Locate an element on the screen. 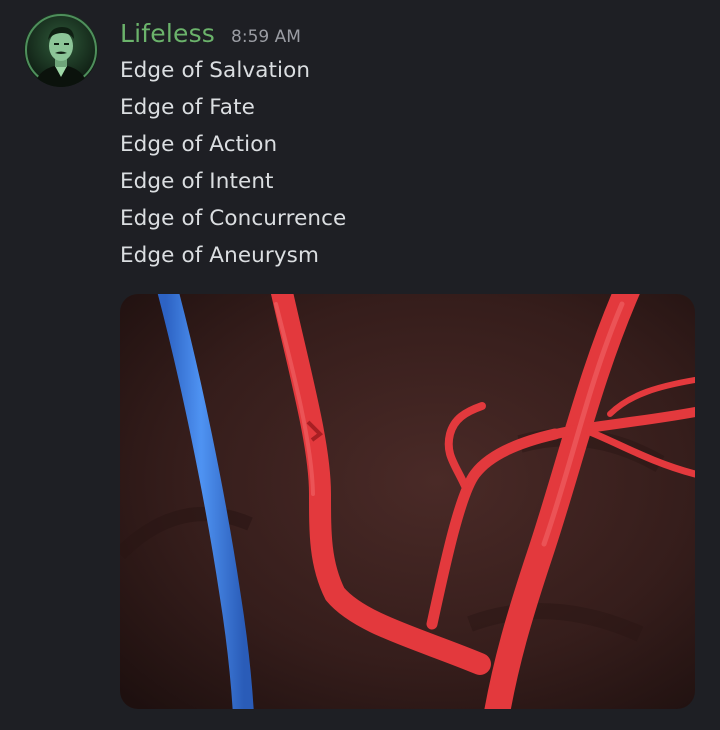  user-avatar is located at coordinates (61, 50).